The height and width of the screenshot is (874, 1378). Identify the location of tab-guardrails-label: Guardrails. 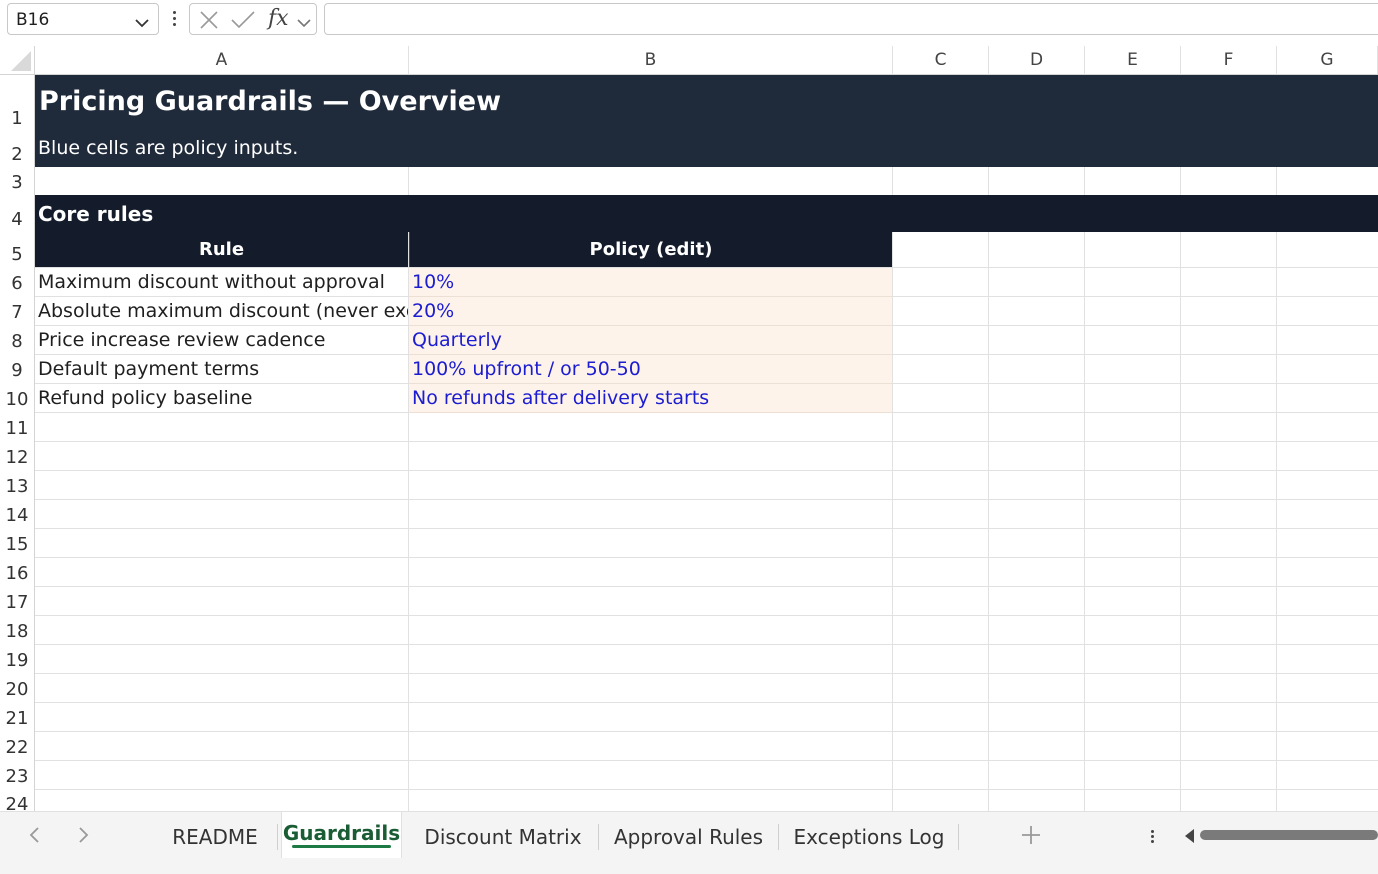
(341, 833).